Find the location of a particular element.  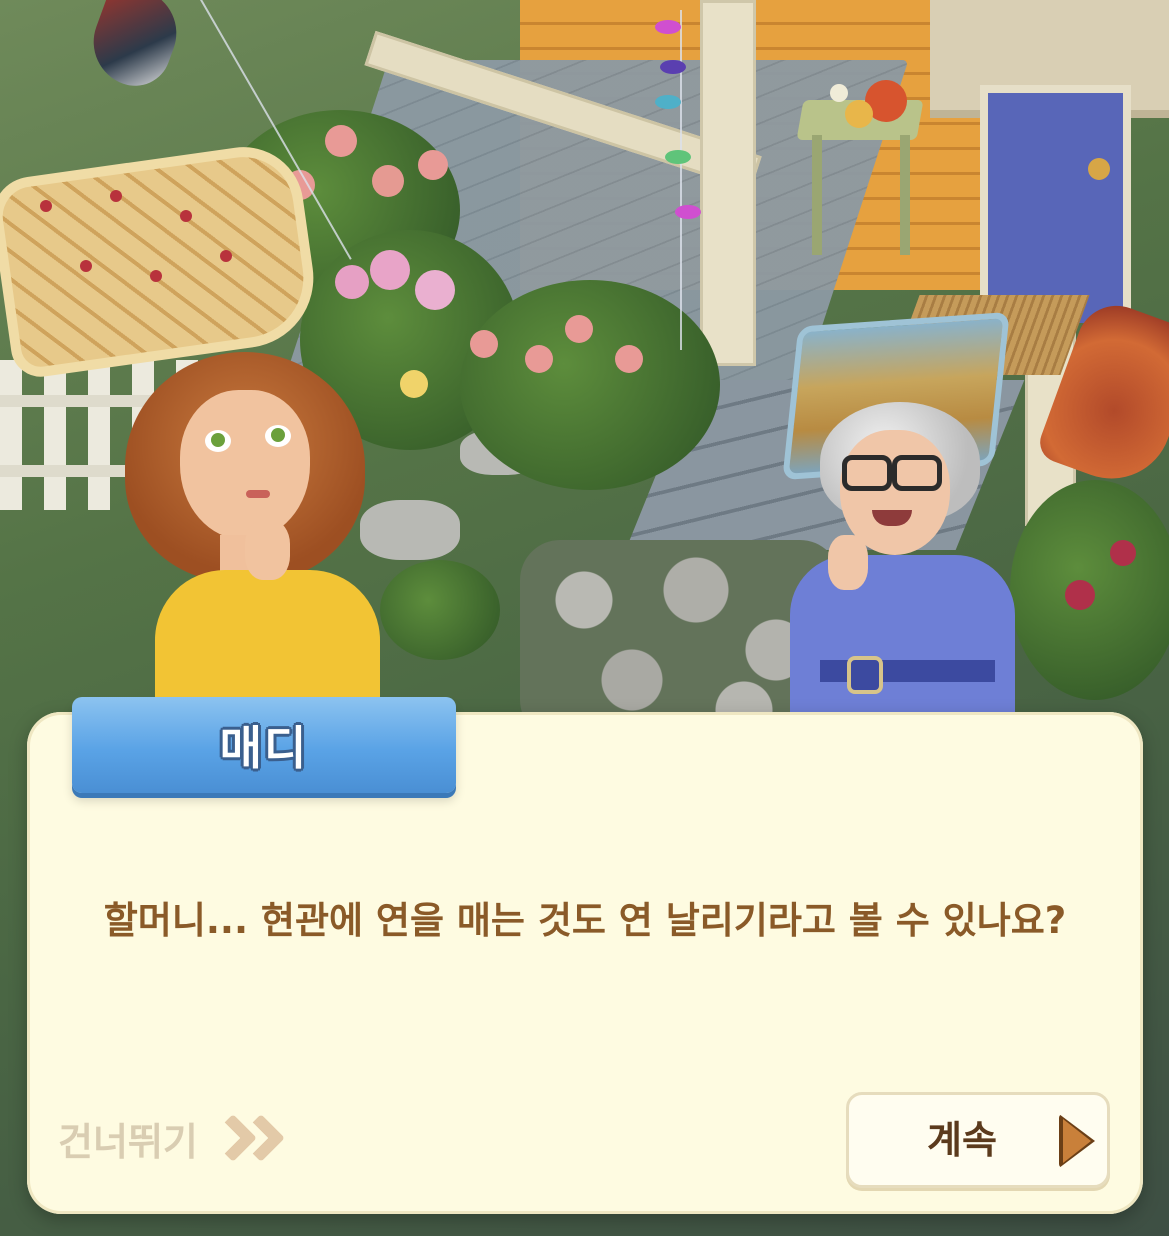

maddie-face is located at coordinates (245, 465).